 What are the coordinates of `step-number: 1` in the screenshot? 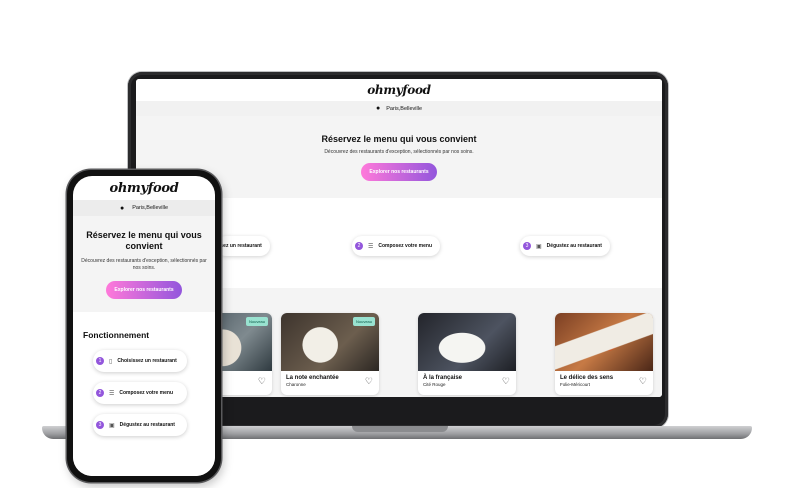 It's located at (100, 361).